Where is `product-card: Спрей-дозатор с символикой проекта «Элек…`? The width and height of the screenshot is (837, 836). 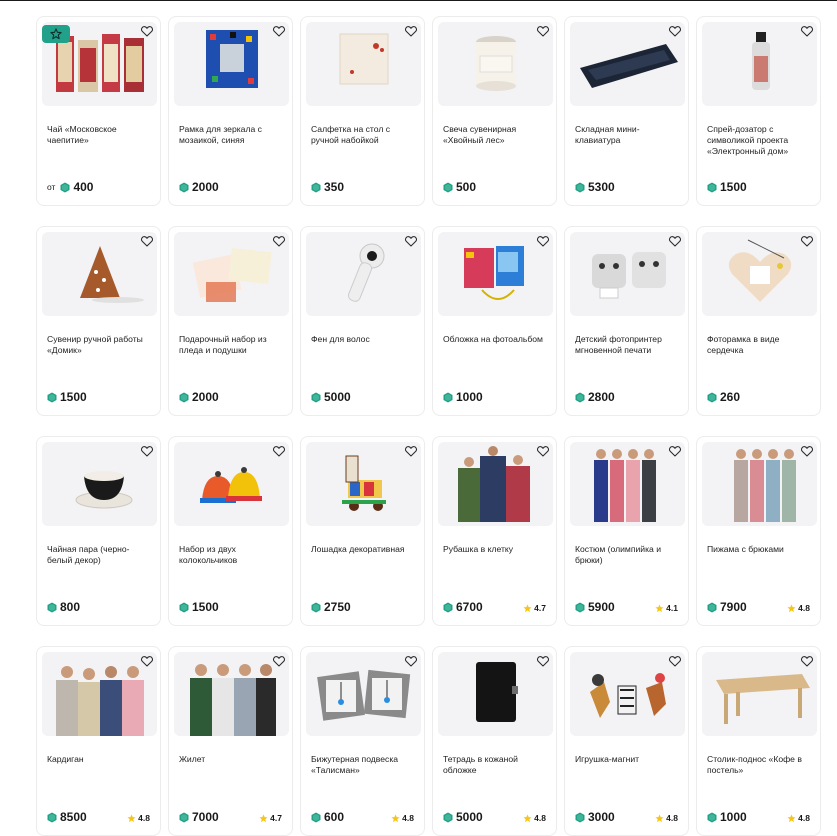 product-card: Спрей-дозатор с символикой проекта «Элек… is located at coordinates (758, 111).